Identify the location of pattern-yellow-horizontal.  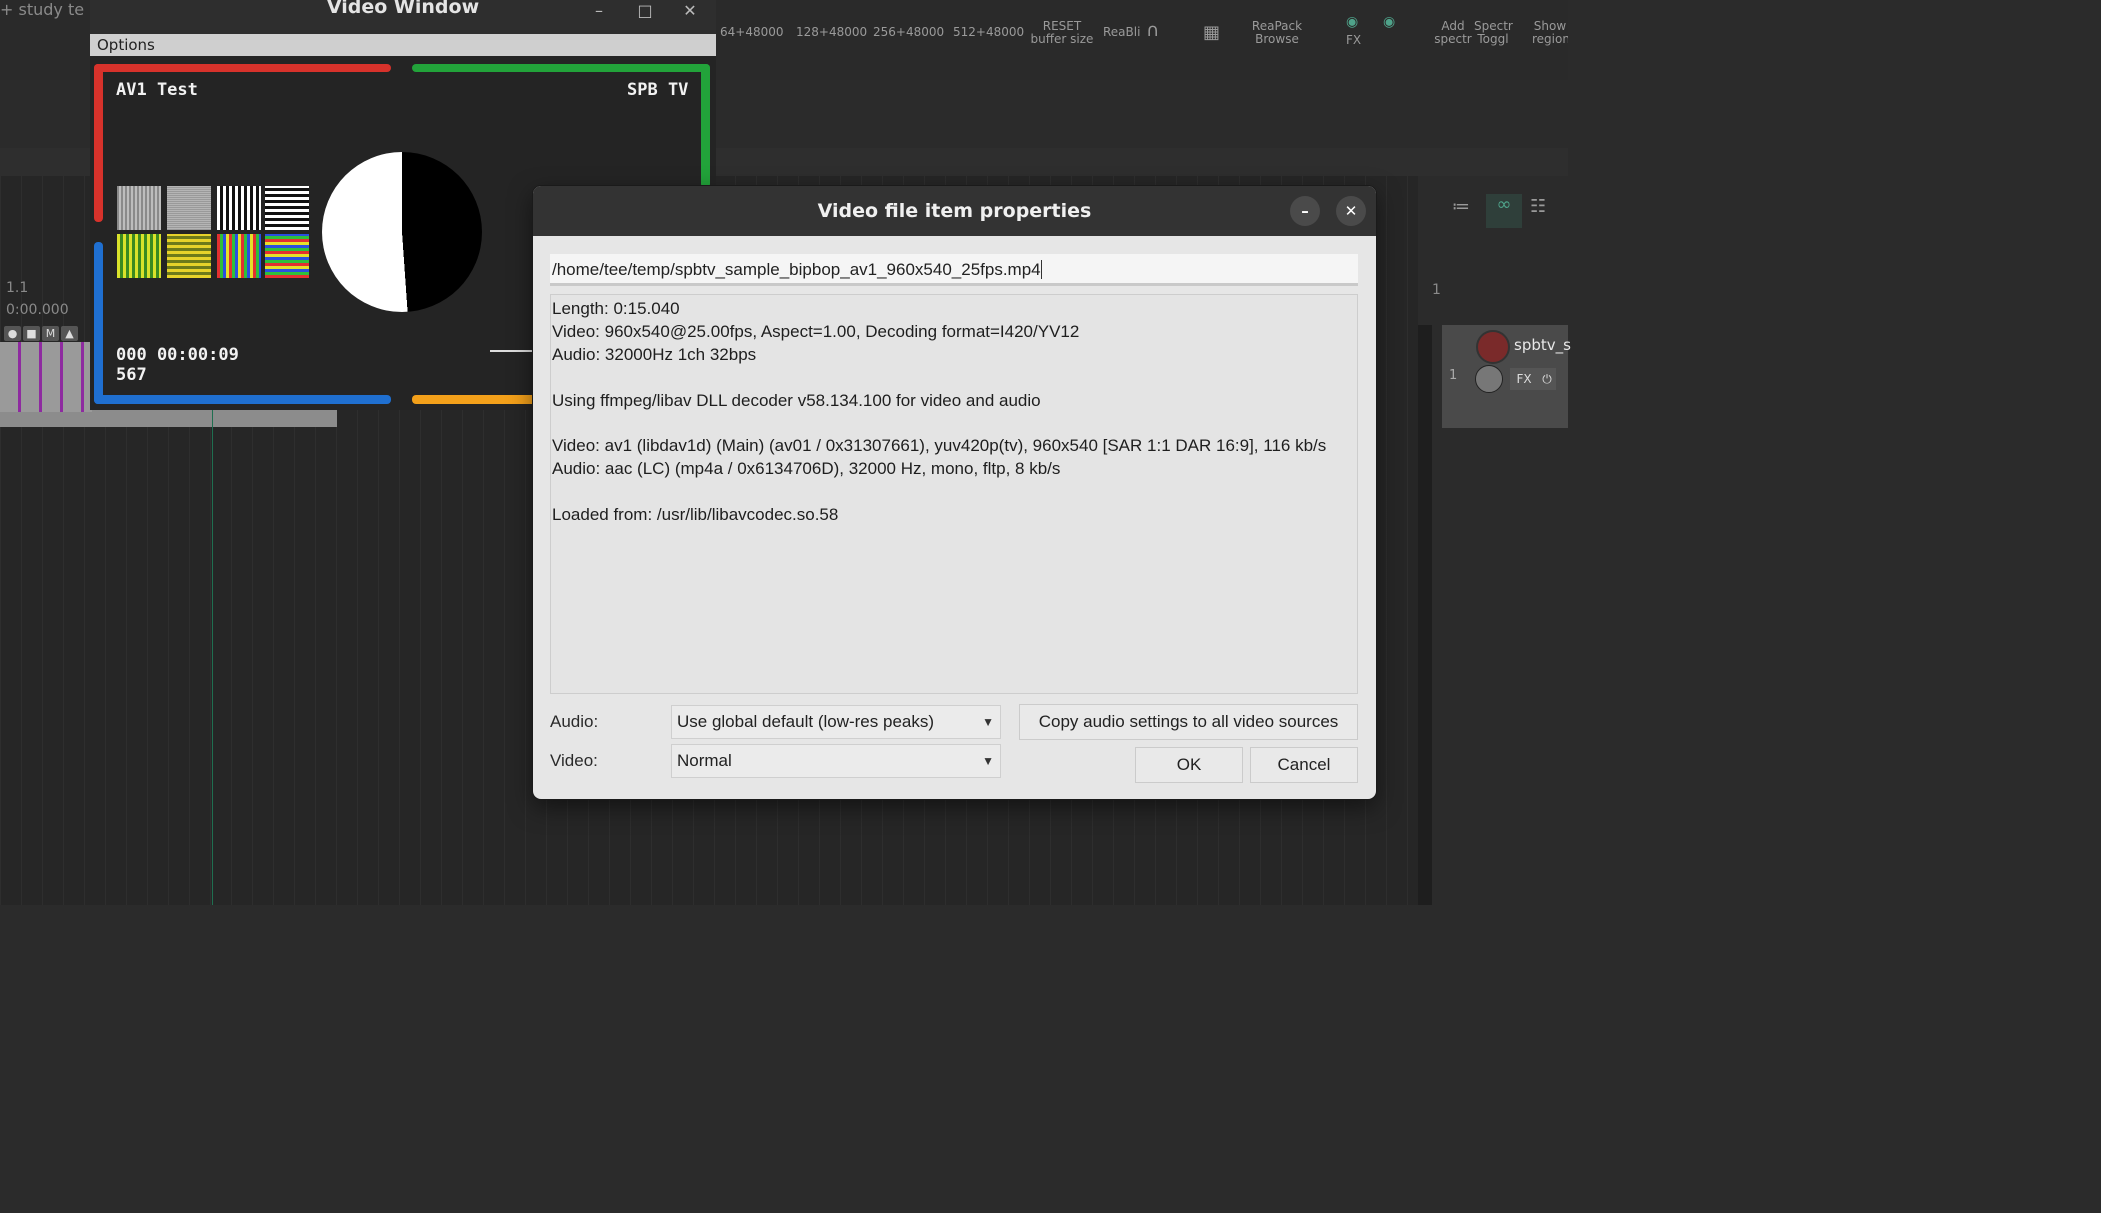
(189, 256).